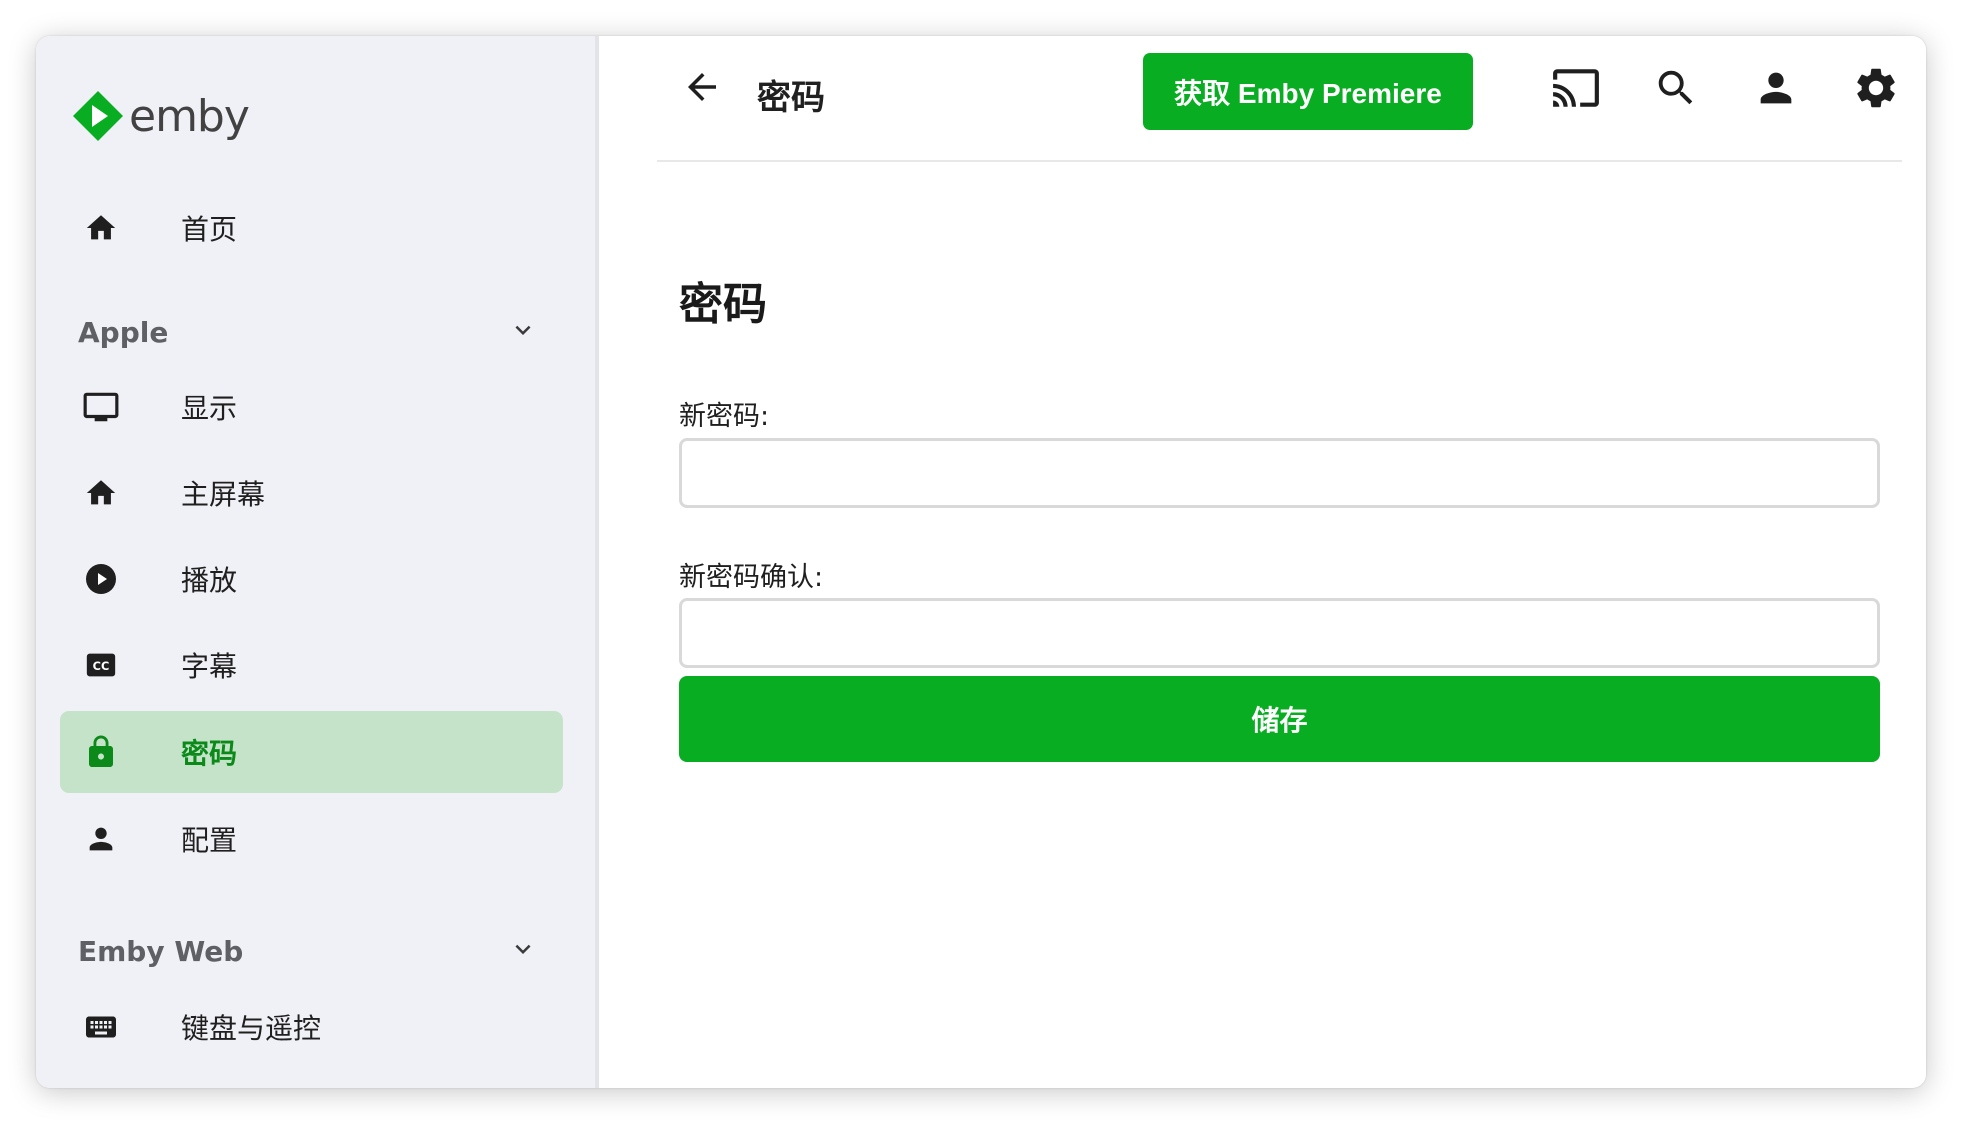 This screenshot has height=1124, width=1962. What do you see at coordinates (318, 332) in the screenshot?
I see `section-header-apple: Apple` at bounding box center [318, 332].